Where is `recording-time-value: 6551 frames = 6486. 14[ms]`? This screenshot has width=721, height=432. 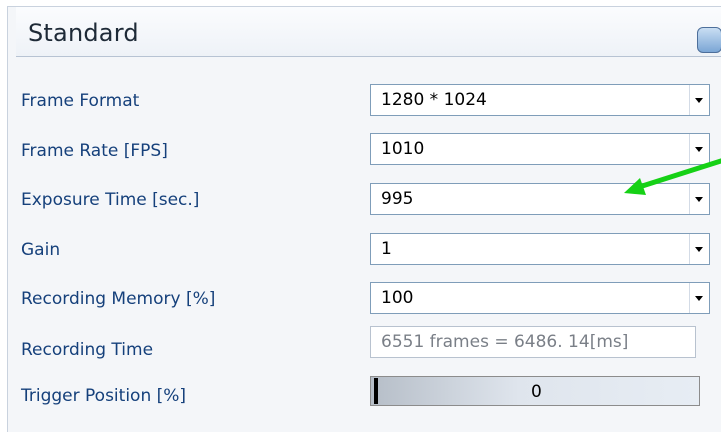 recording-time-value: 6551 frames = 6486. 14[ms] is located at coordinates (505, 342).